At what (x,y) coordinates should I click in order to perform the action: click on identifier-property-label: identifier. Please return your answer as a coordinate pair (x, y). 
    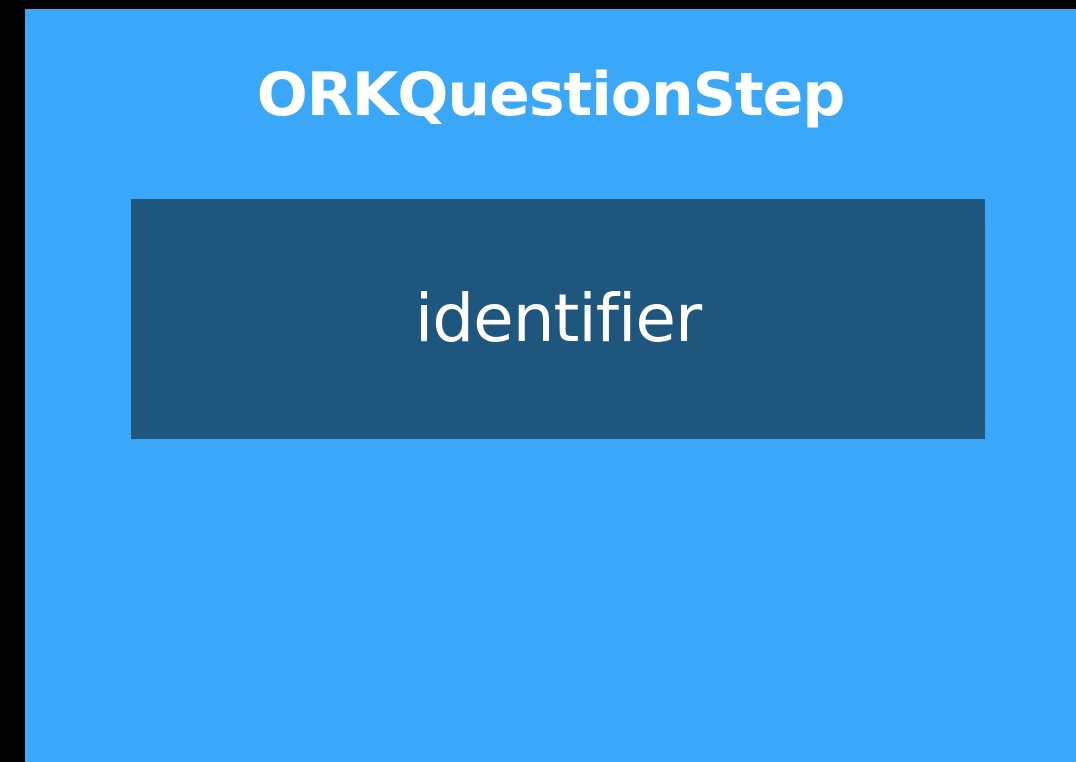
    Looking at the image, I should click on (558, 318).